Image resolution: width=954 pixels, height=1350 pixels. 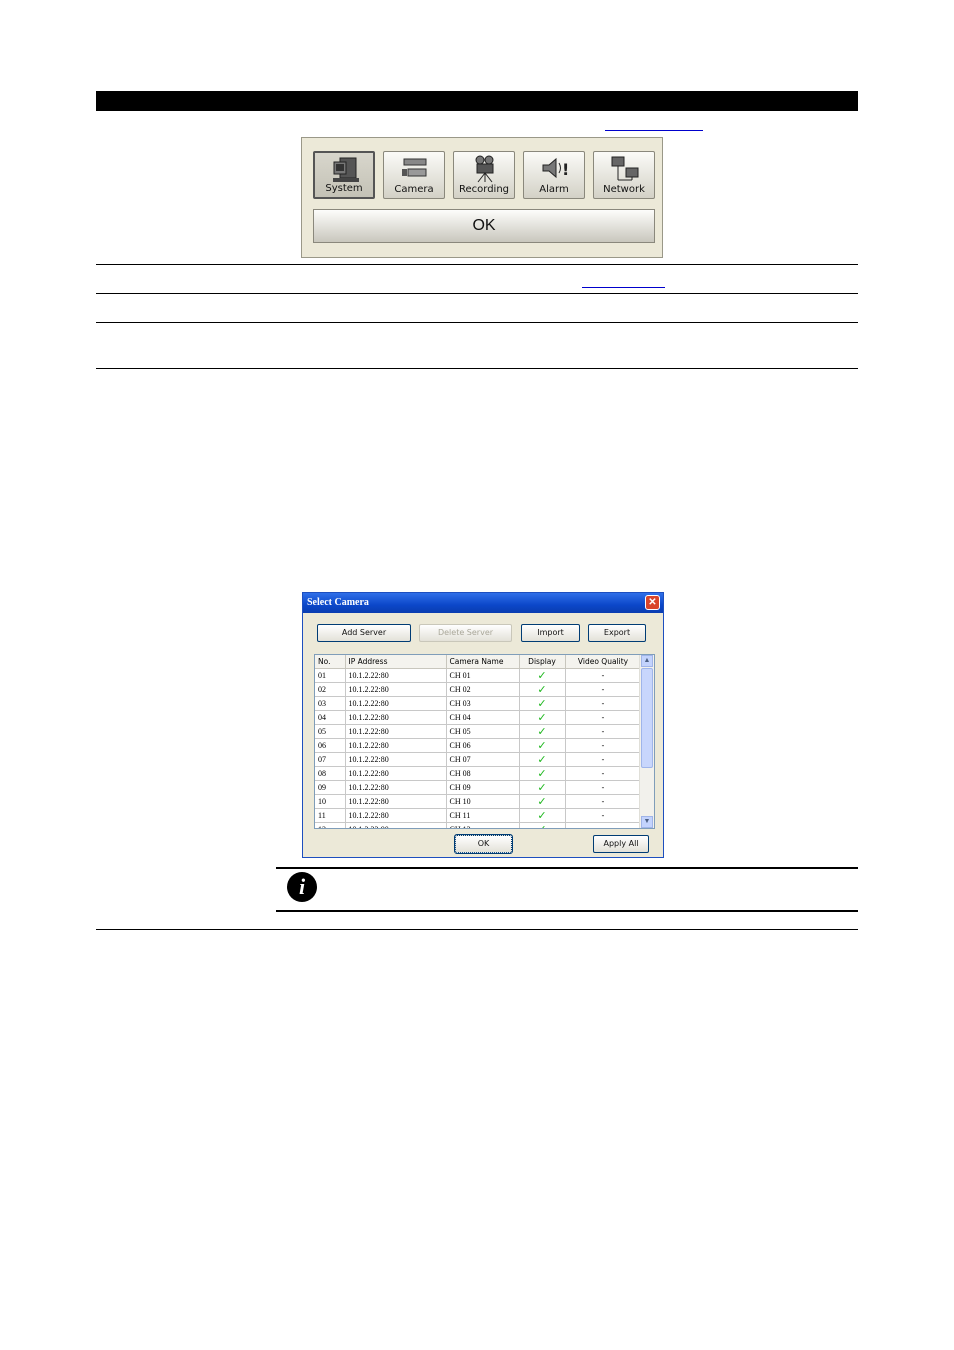 I want to click on alarm-button: ! Alarm, so click(x=554, y=175).